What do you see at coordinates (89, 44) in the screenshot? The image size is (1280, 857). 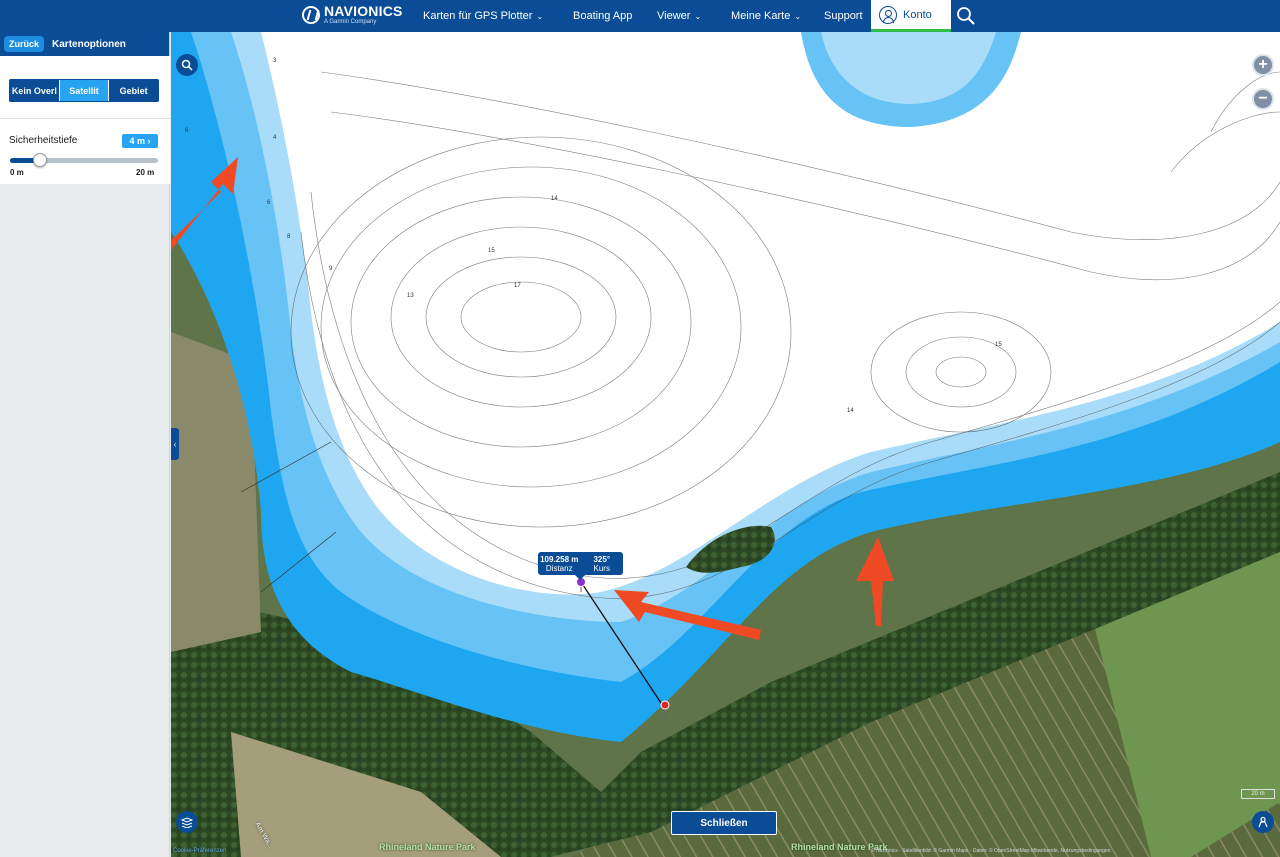 I see `sidebar-title: Kartenoptionen` at bounding box center [89, 44].